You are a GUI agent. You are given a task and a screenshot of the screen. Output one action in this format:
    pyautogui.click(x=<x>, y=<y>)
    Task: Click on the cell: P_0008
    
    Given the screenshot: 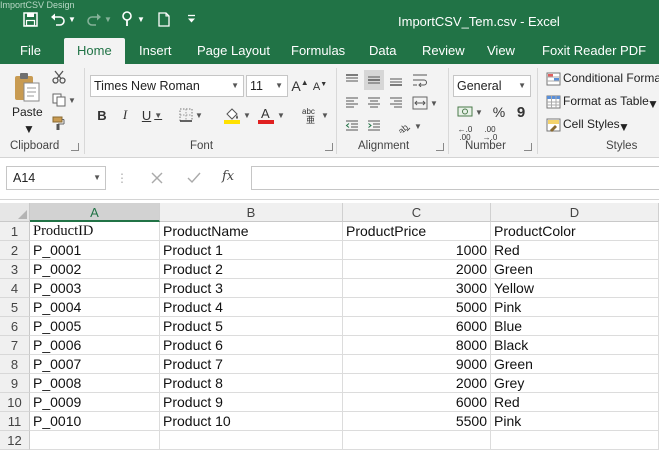 What is the action you would take?
    pyautogui.click(x=95, y=383)
    